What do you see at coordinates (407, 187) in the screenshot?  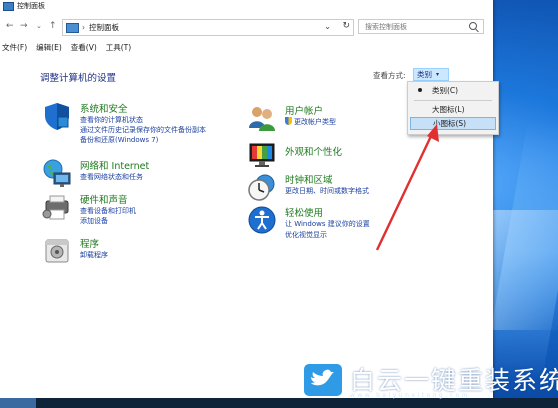 I see `annotation-arrow` at bounding box center [407, 187].